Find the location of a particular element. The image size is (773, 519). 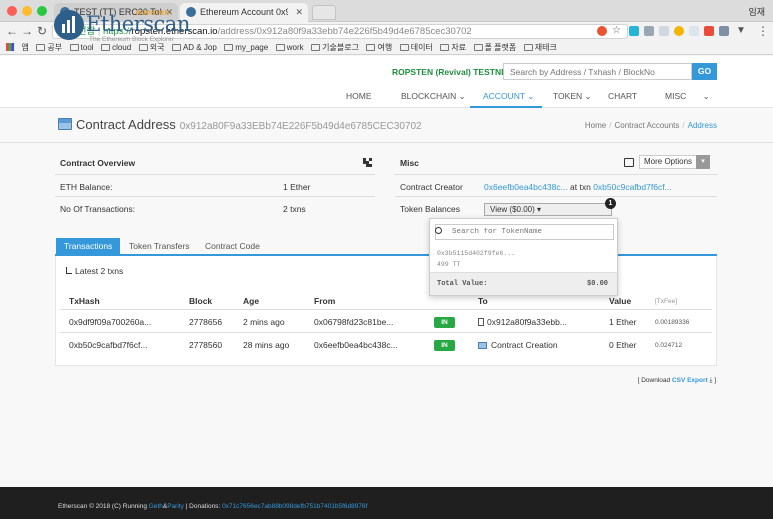

network-label: ROPSTEN (Revival) TESTNET is located at coordinates (452, 72).